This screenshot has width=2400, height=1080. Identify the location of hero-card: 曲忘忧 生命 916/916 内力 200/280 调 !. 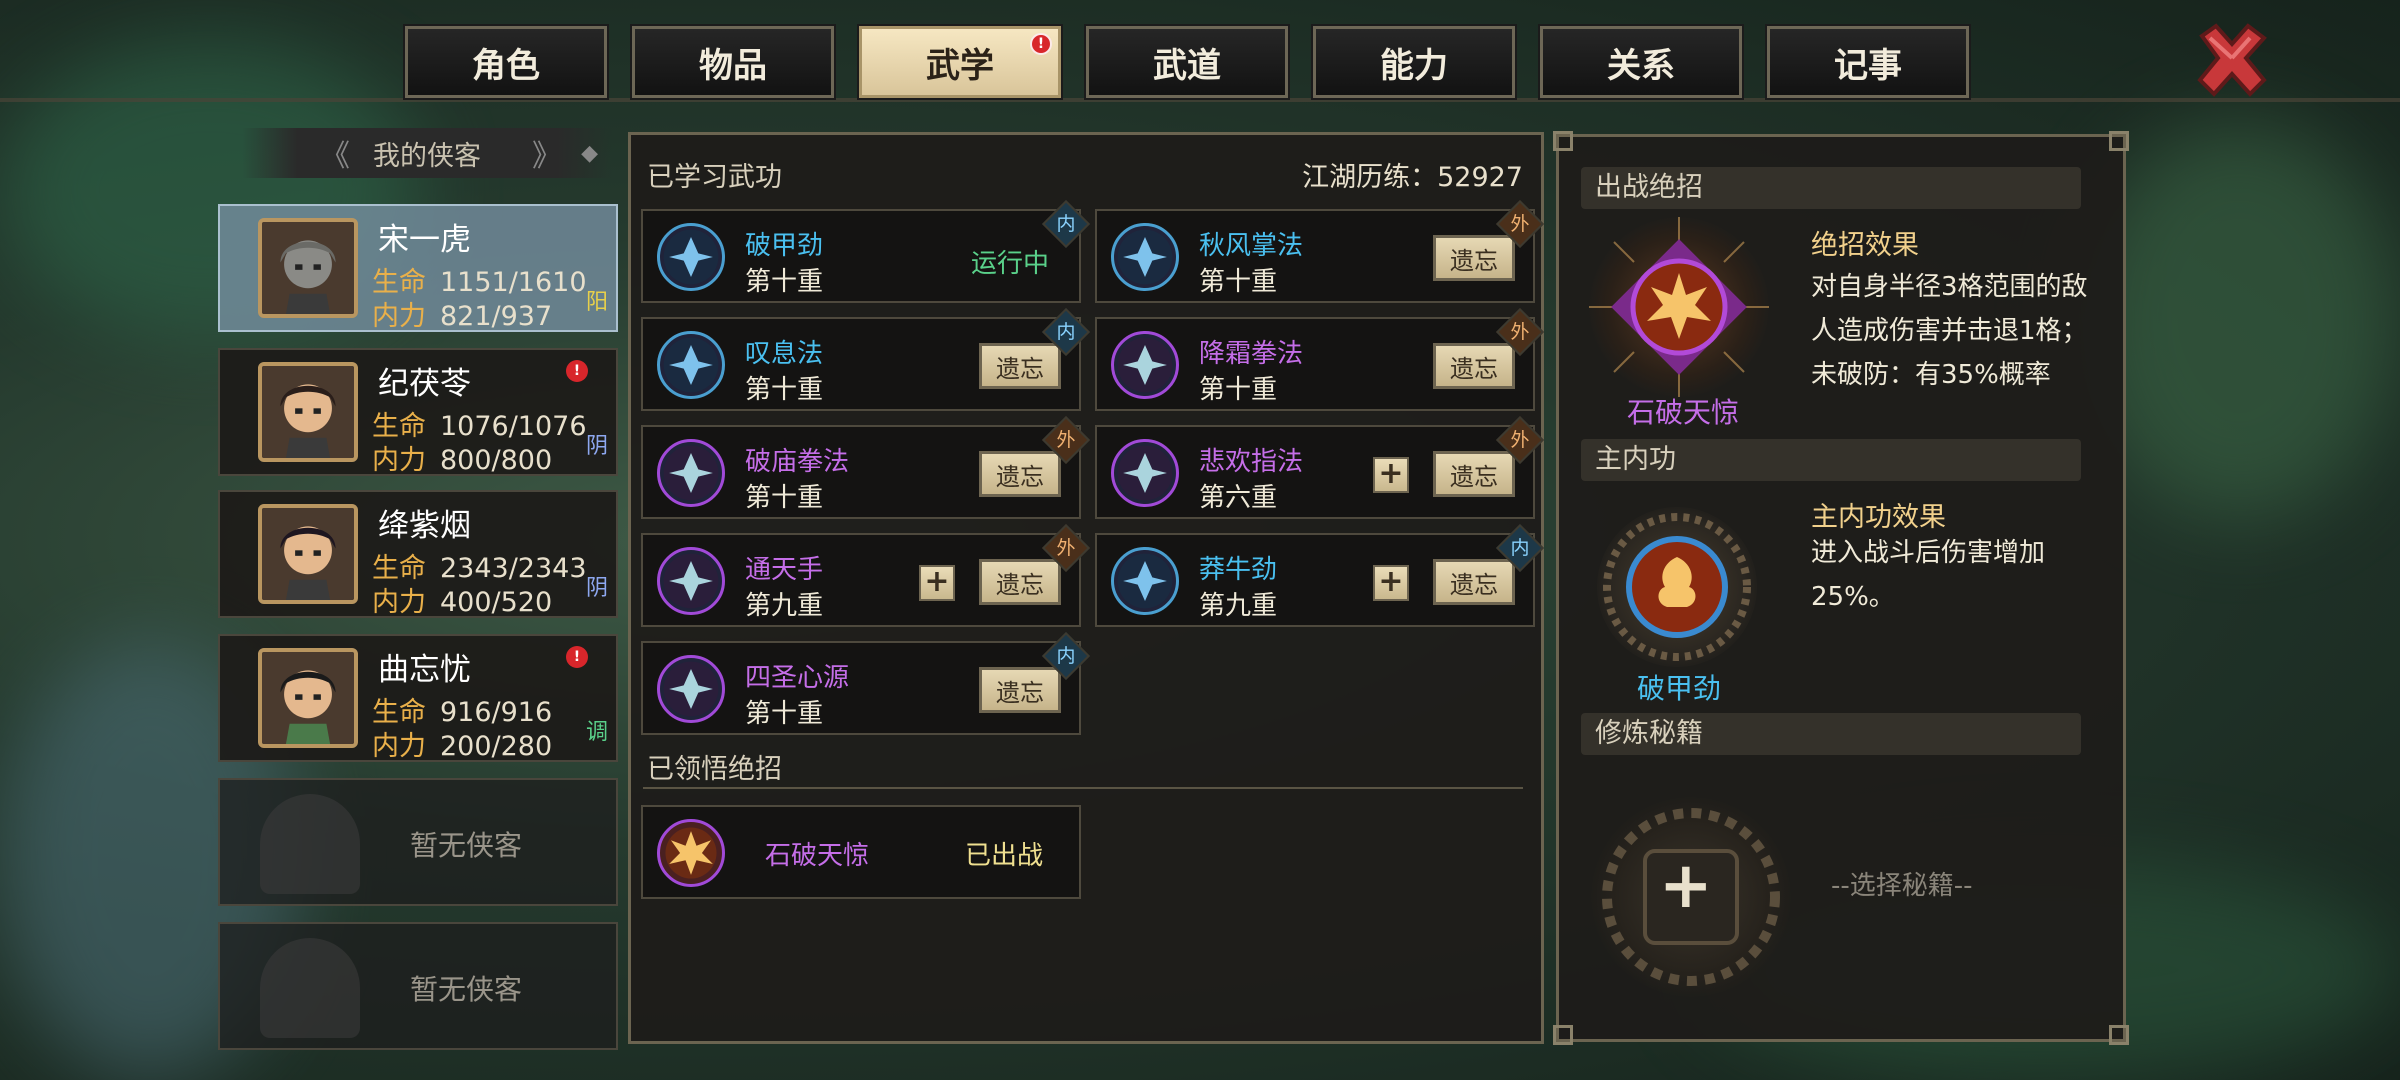
(418, 698).